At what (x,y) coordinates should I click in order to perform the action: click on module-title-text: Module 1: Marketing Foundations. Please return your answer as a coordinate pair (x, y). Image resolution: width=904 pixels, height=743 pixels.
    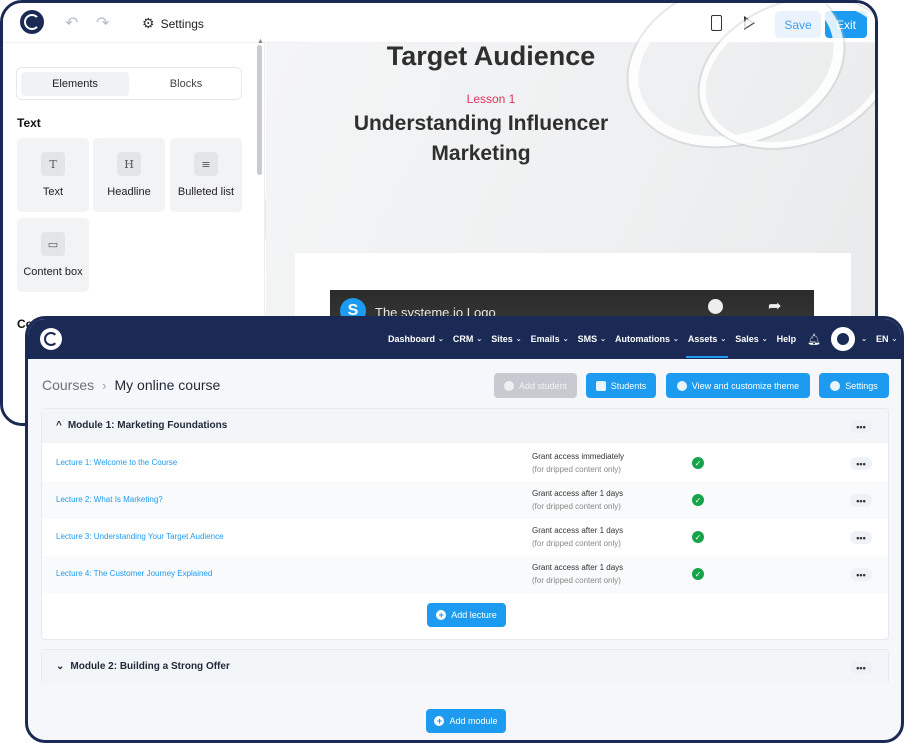
    Looking at the image, I should click on (147, 425).